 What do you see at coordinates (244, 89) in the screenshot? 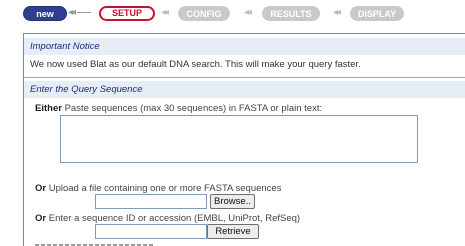
I see `query-section-title: Enter the Query Sequence` at bounding box center [244, 89].